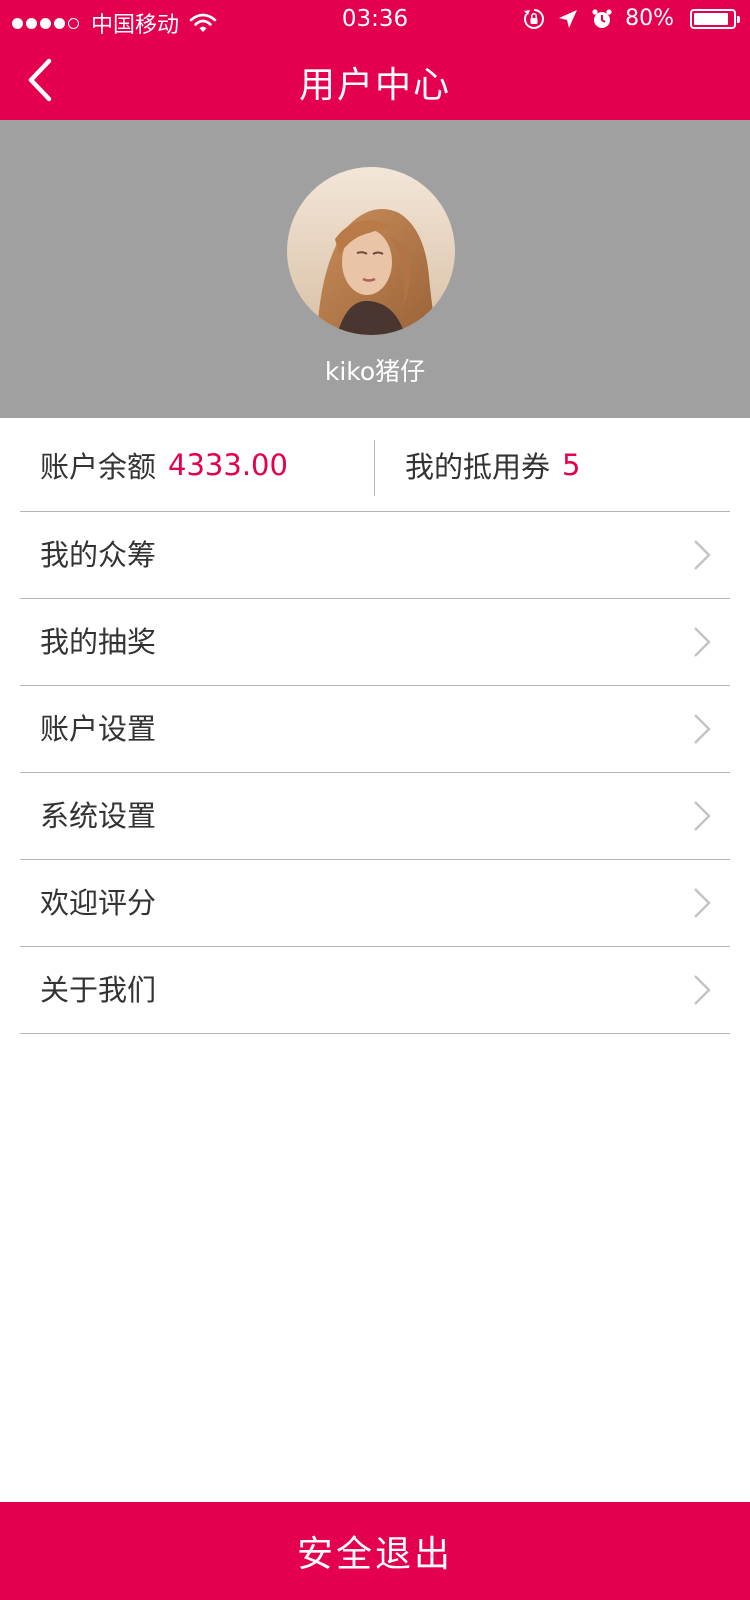  Describe the element at coordinates (228, 464) in the screenshot. I see `balance-value: 4333.00` at that location.